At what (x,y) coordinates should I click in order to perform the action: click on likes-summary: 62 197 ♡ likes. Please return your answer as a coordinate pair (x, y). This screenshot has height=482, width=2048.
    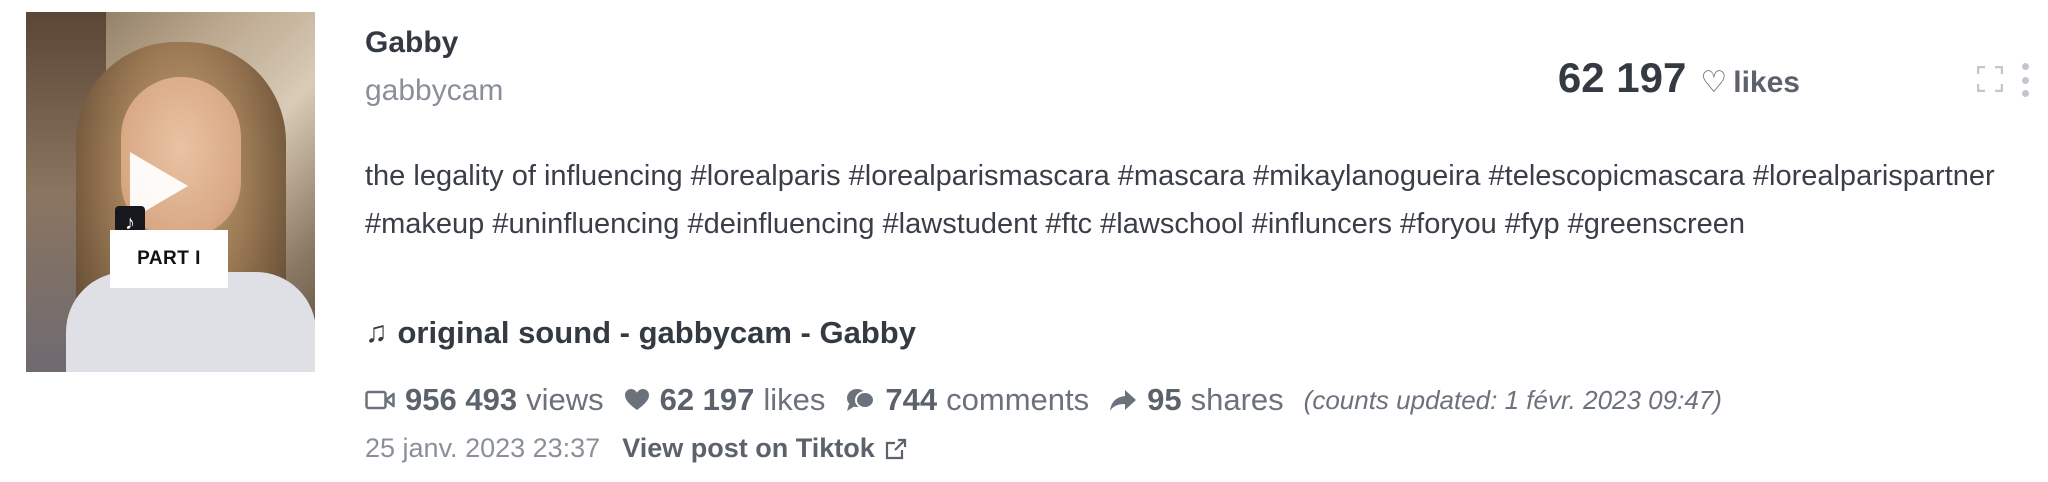
    Looking at the image, I should click on (1679, 78).